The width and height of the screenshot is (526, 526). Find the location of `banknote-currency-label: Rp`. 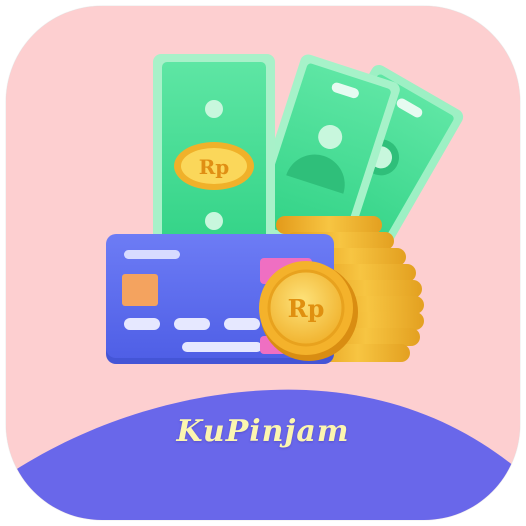

banknote-currency-label: Rp is located at coordinates (214, 167).